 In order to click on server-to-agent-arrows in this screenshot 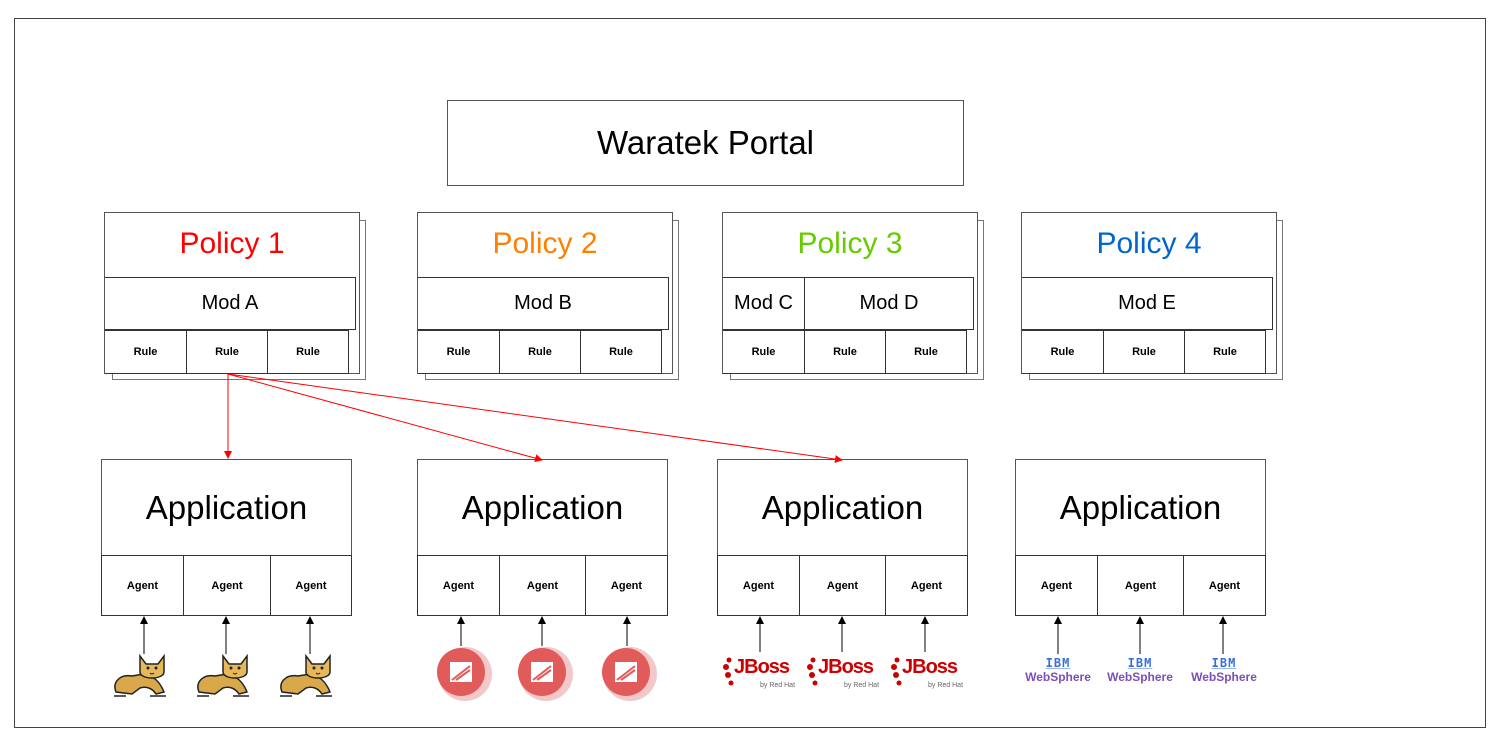, I will do `click(683, 635)`.